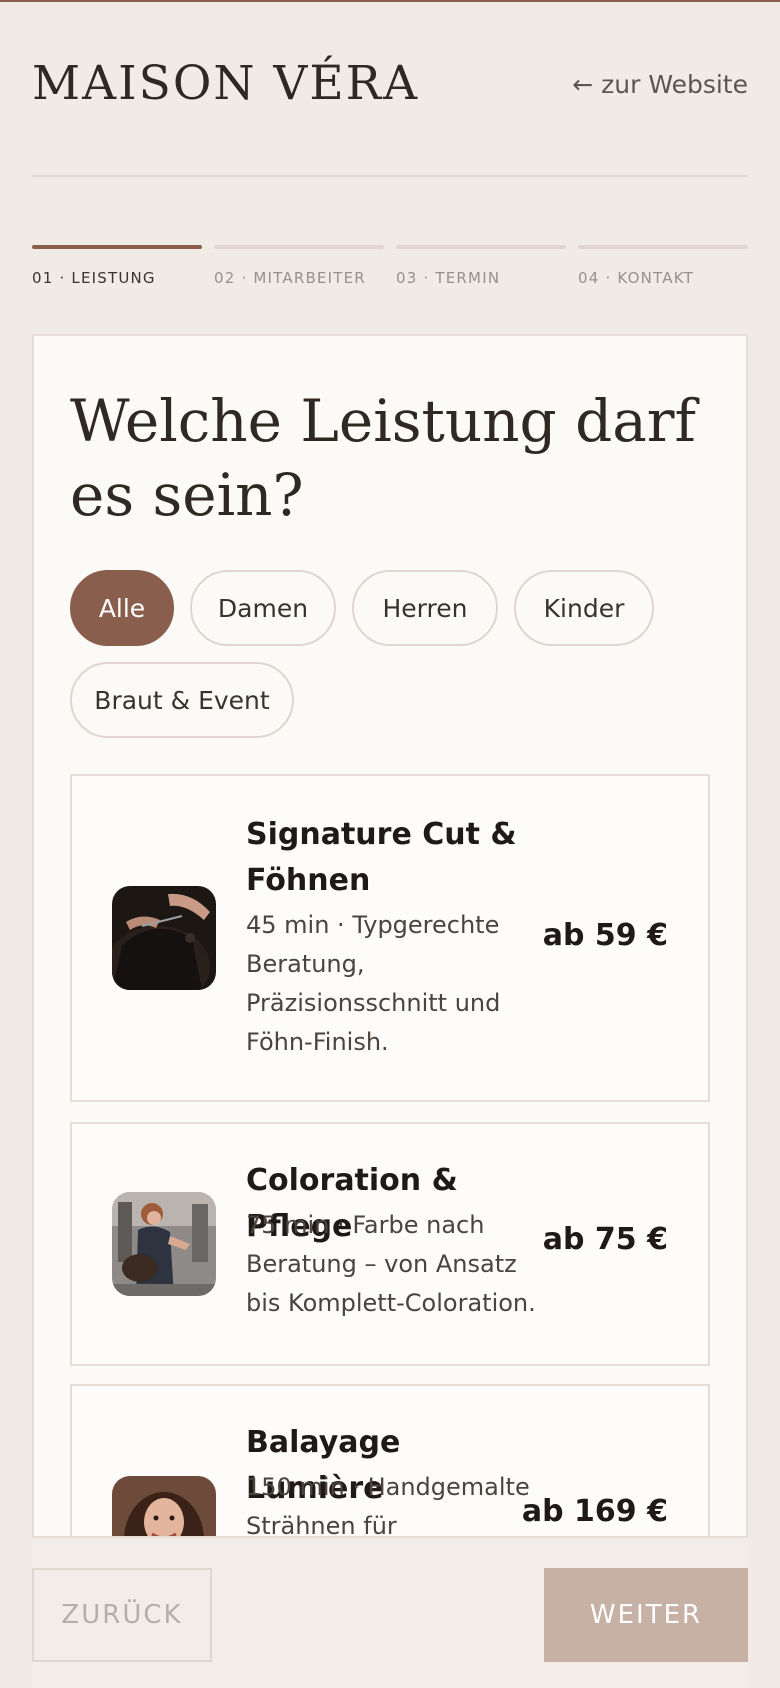 Image resolution: width=780 pixels, height=1688 pixels. Describe the element at coordinates (390, 1) in the screenshot. I see `top-accent-line` at that location.